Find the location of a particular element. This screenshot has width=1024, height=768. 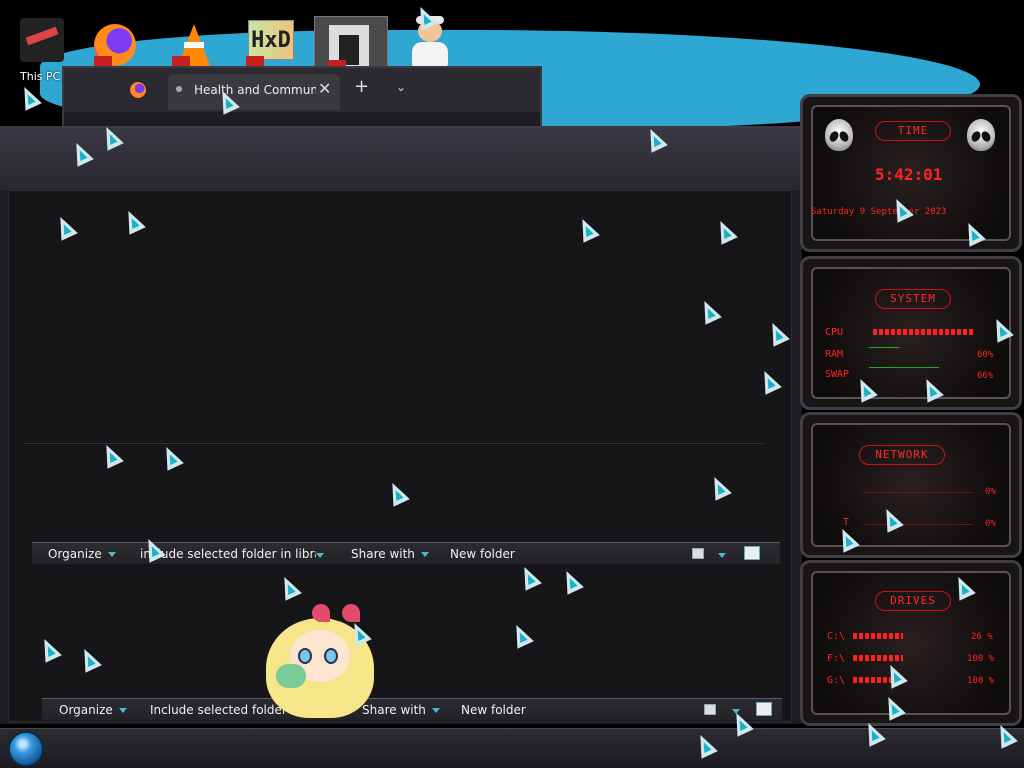

tab-title: Health and Communic is located at coordinates (255, 90).